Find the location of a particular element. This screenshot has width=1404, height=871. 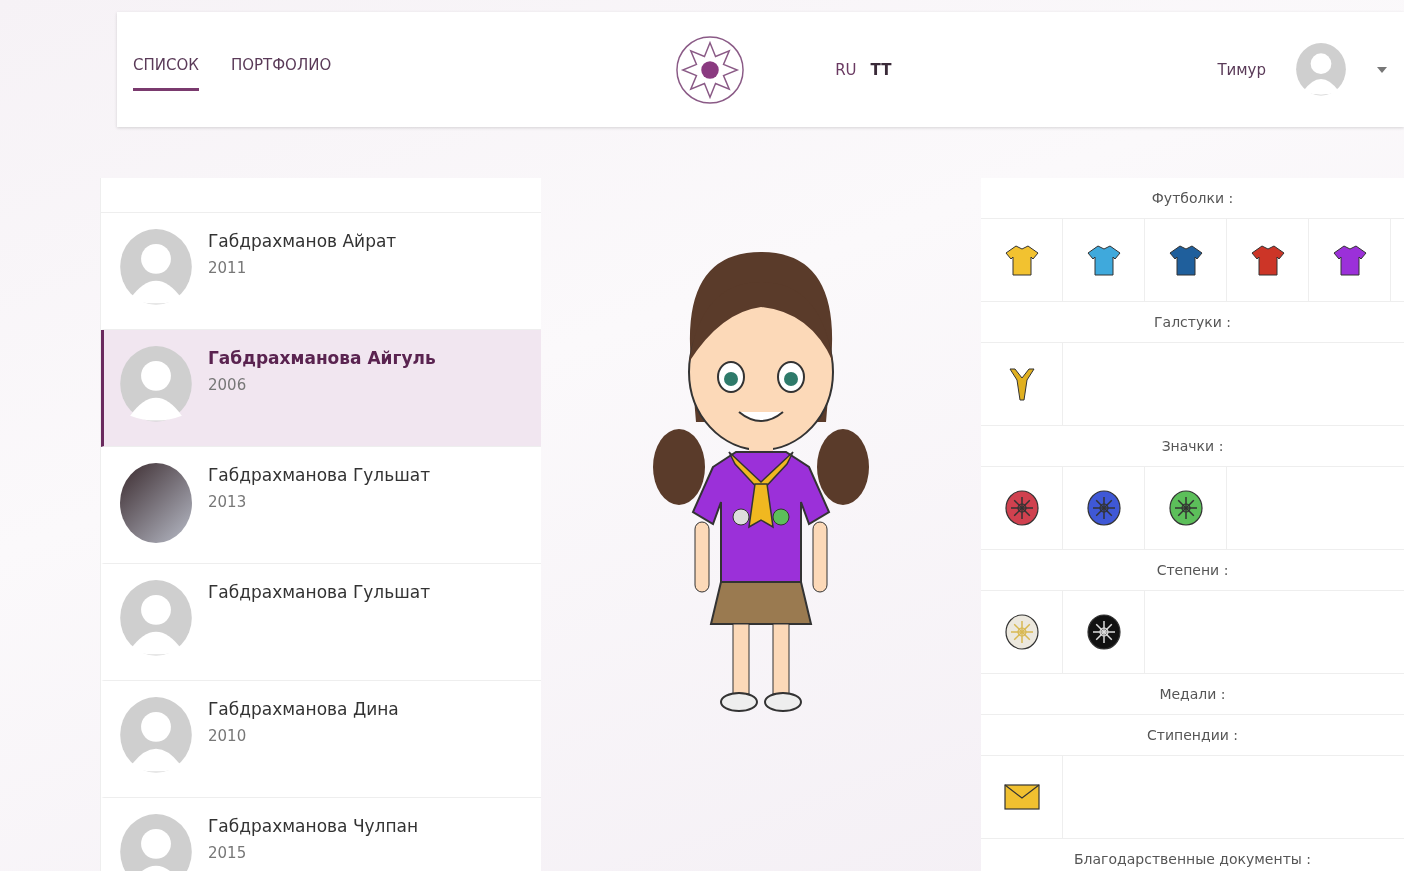

neckerchief-icon is located at coordinates (1021, 384).